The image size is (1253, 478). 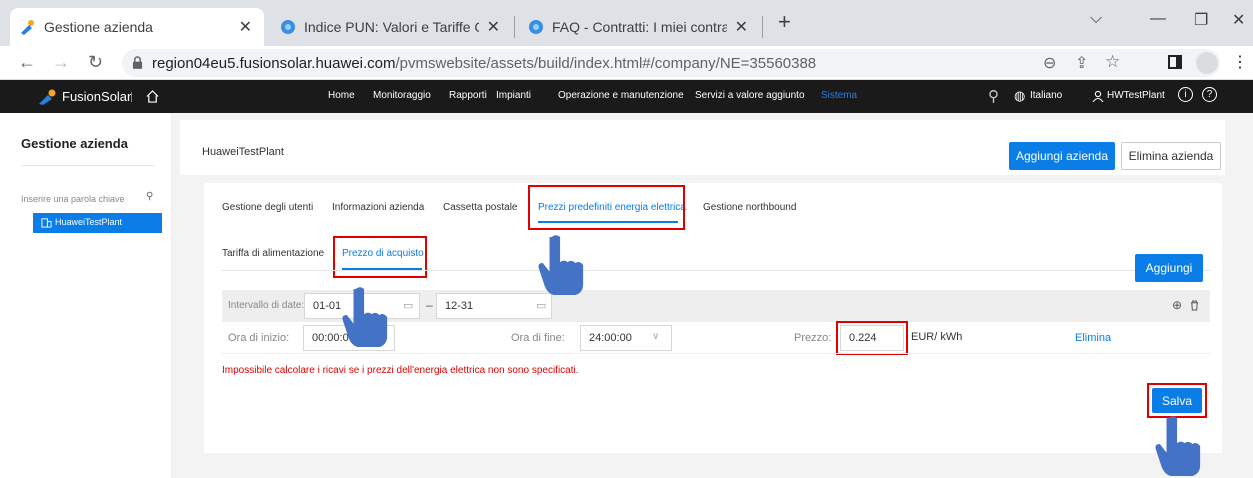 I want to click on highlight-box-subtab, so click(x=380, y=257).